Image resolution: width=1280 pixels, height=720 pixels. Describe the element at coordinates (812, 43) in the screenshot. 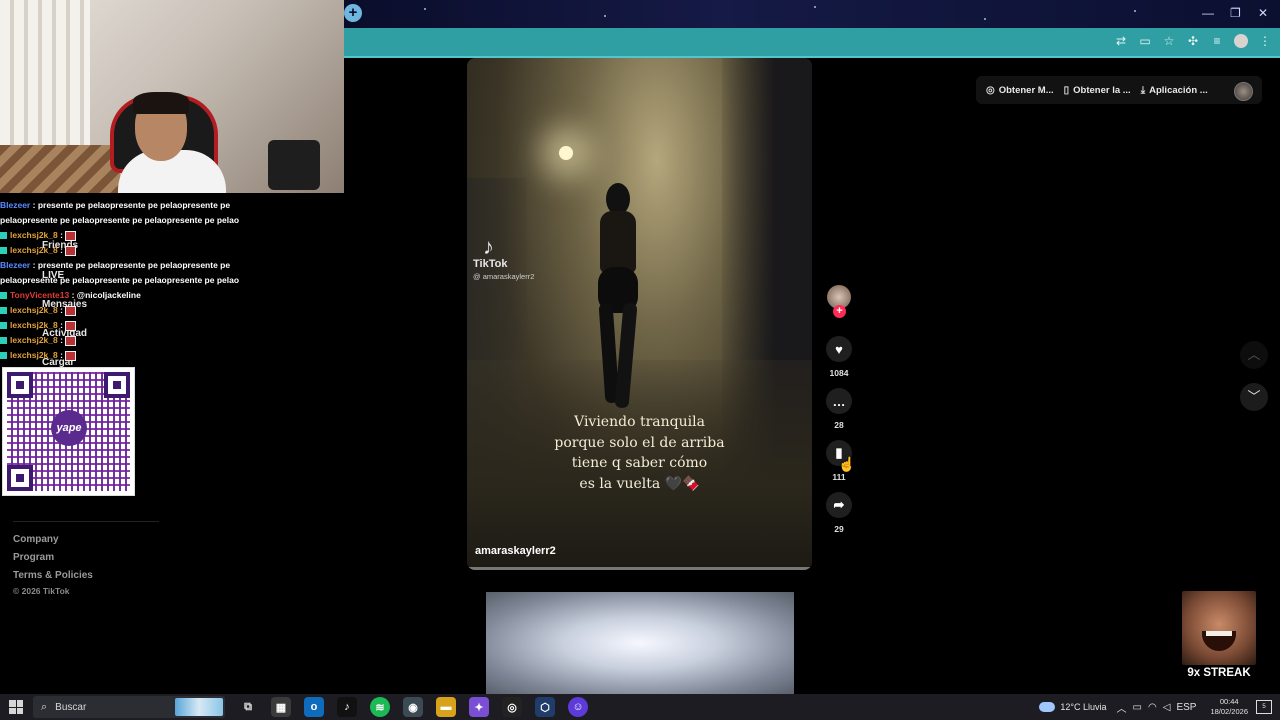

I see `address-bar: ⇄ ▭ ☆ ✣ ≡ ⋮` at that location.